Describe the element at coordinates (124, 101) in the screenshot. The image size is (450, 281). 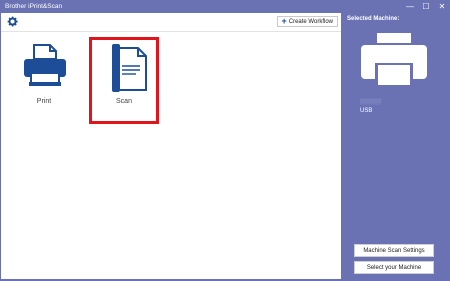
I see `scan-label: Scan` at that location.